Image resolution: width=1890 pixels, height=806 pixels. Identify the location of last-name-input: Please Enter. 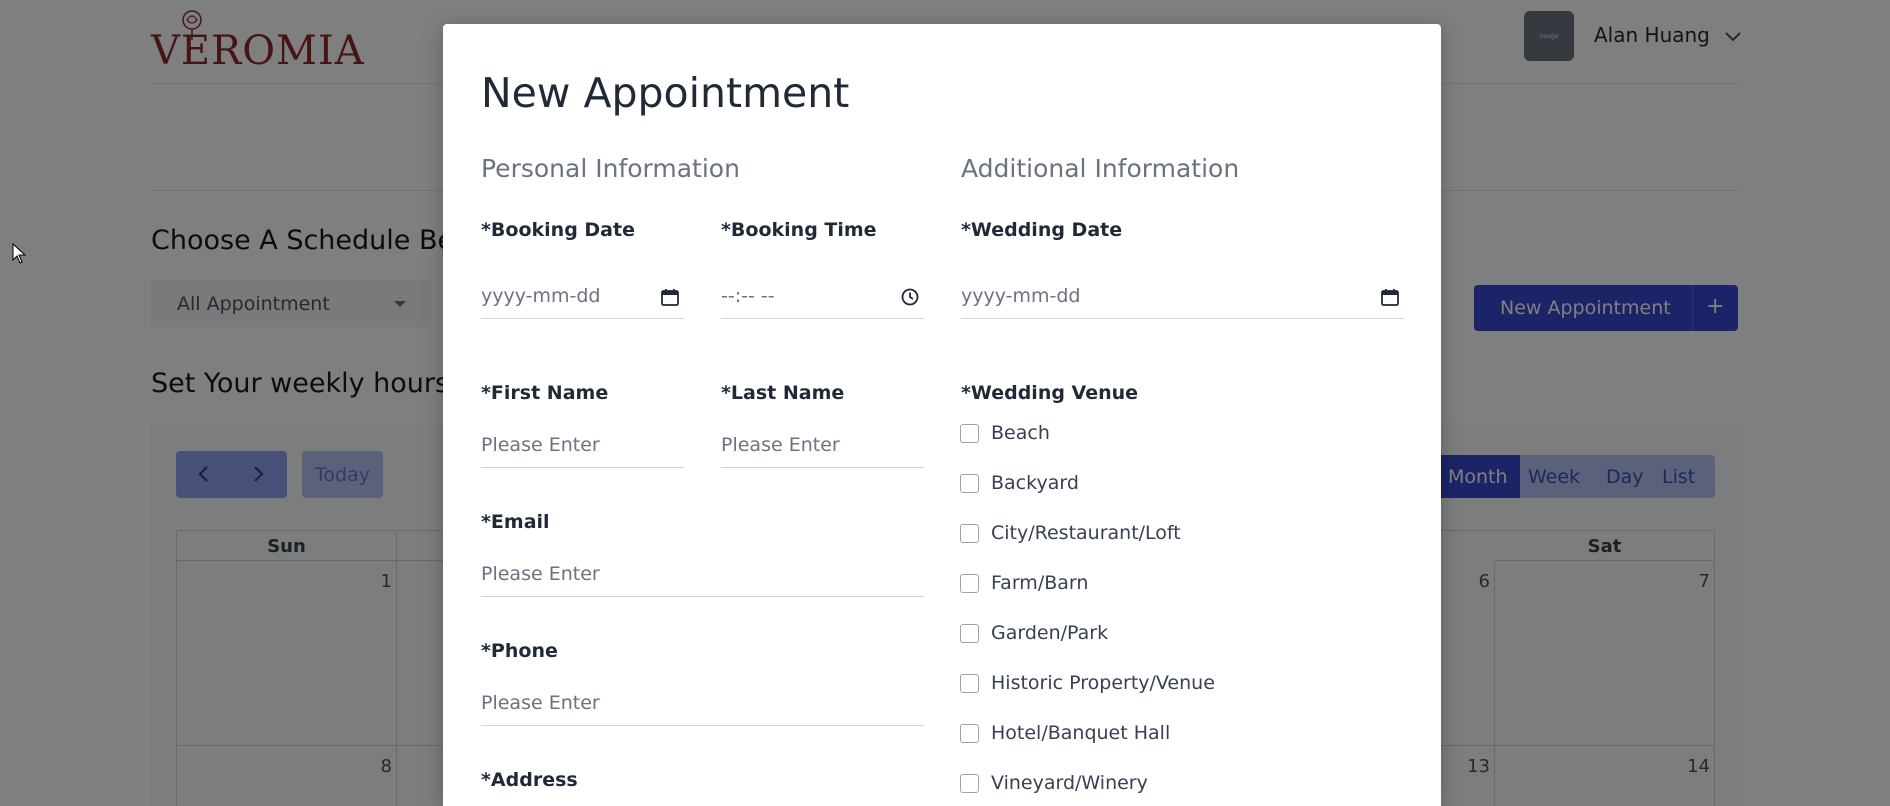
(822, 446).